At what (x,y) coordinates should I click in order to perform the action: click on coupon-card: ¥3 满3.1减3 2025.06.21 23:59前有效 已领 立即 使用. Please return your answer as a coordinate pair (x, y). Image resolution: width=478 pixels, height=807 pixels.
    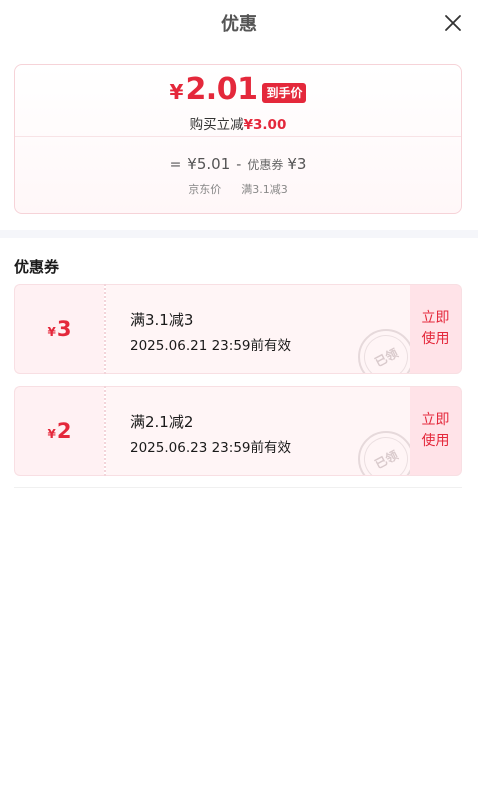
    Looking at the image, I should click on (238, 329).